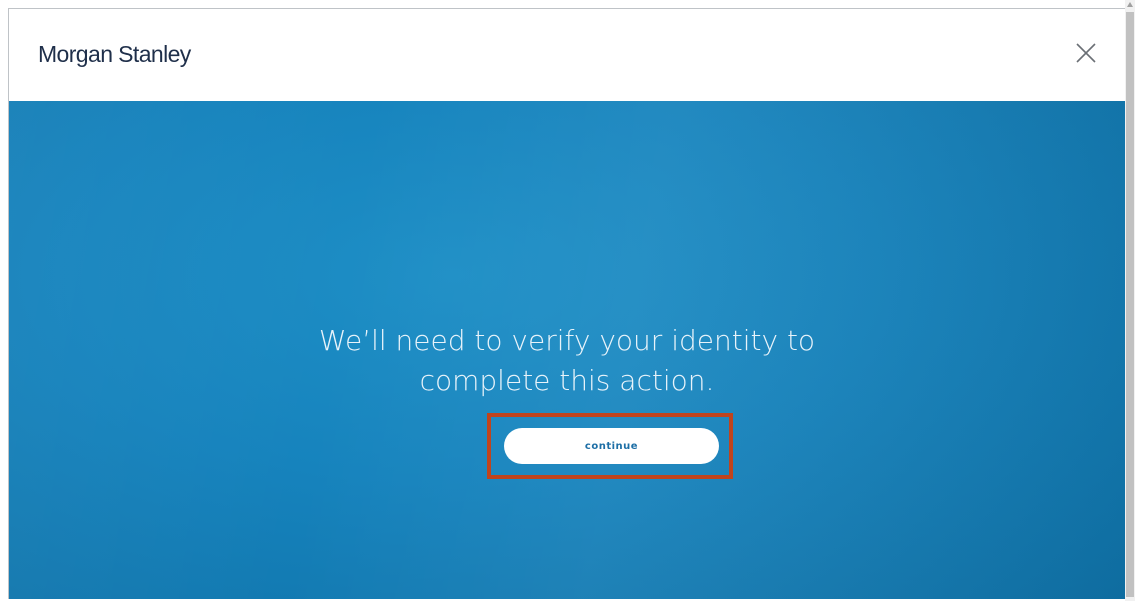 The height and width of the screenshot is (601, 1135). I want to click on close-button, so click(1086, 53).